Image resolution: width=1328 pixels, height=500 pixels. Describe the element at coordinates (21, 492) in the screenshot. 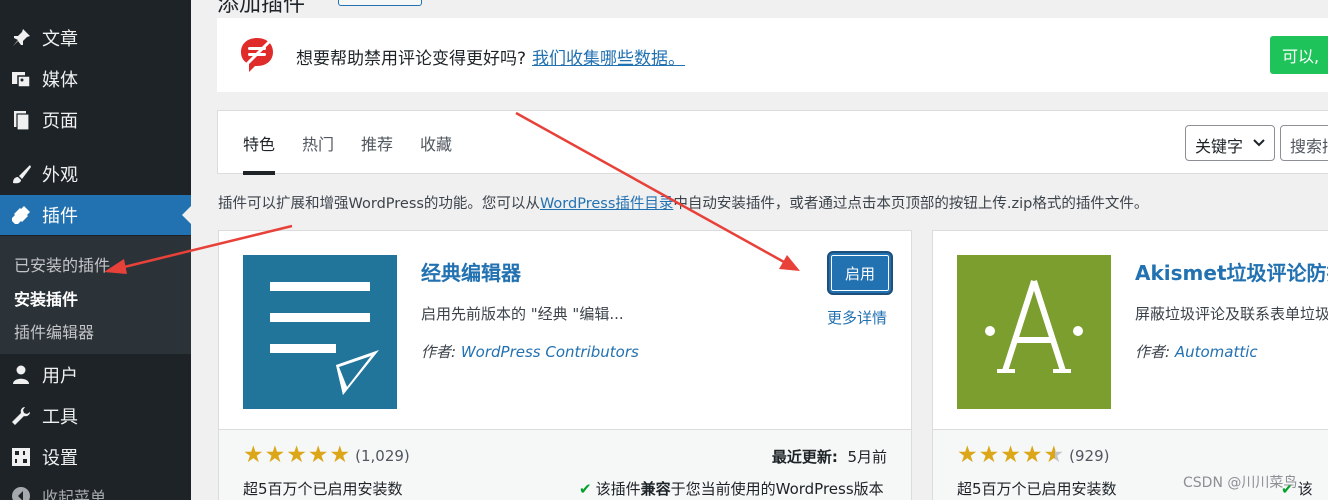

I see `collapse-icon` at that location.